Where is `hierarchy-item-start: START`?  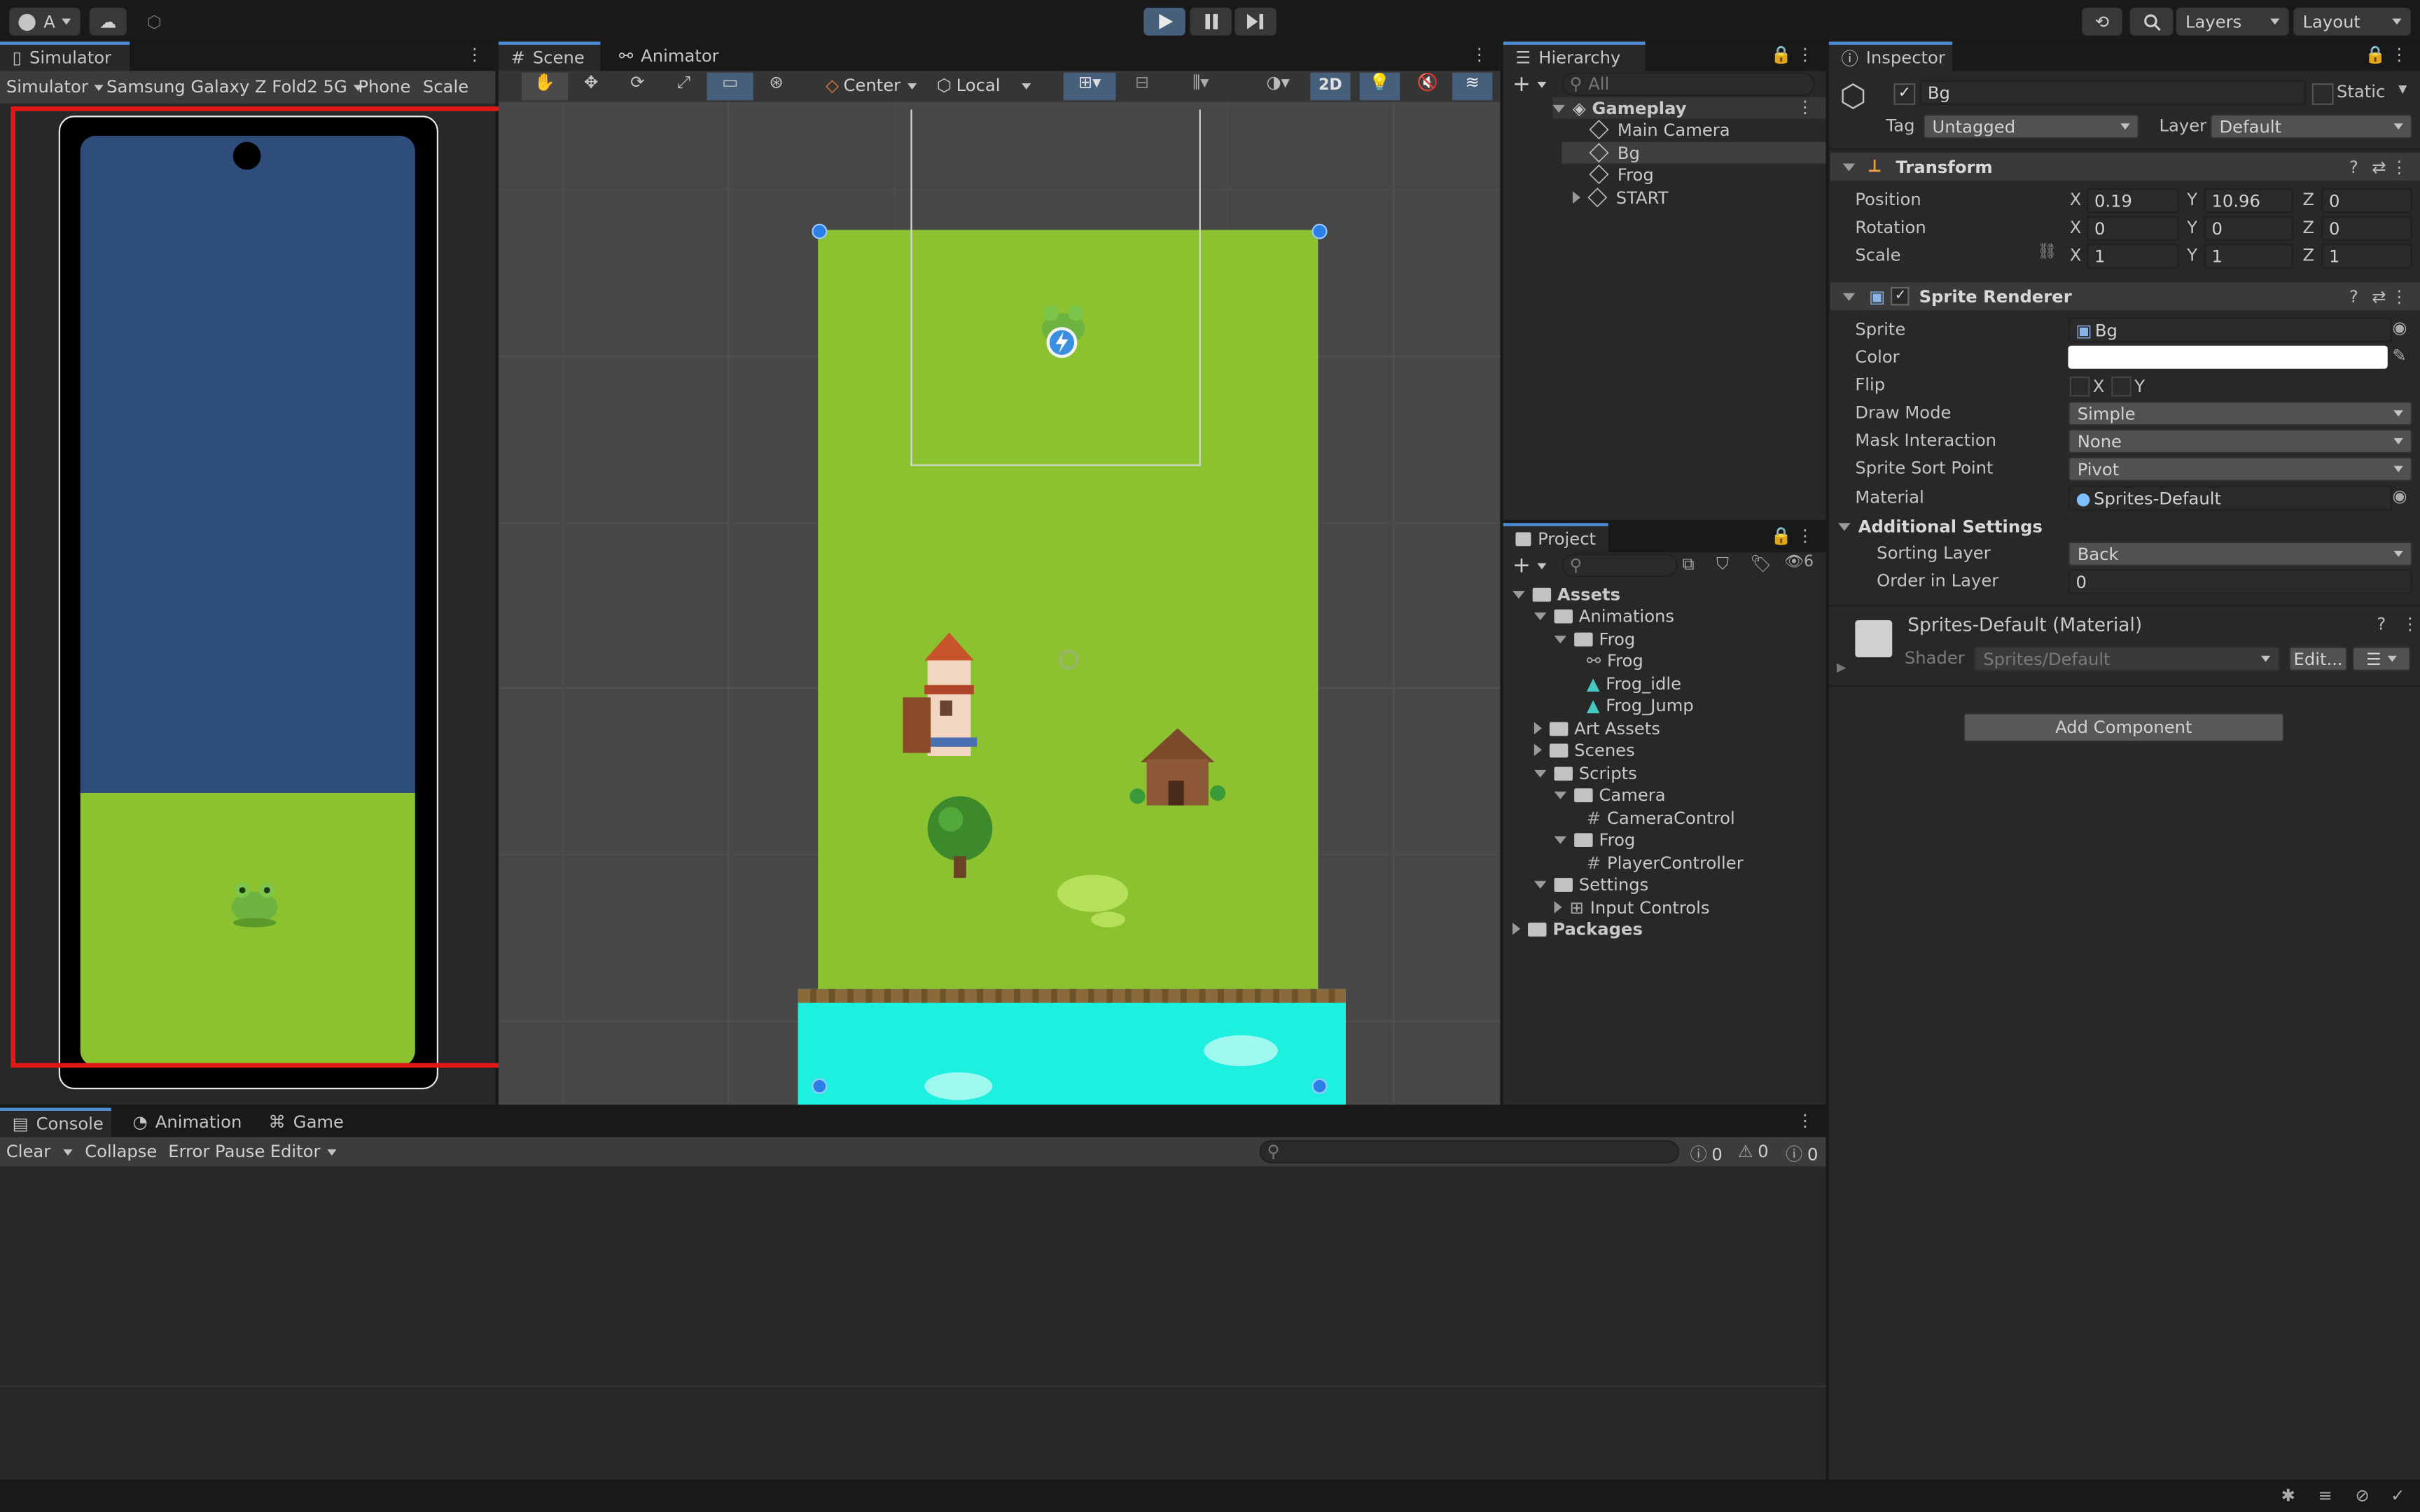
hierarchy-item-start: START is located at coordinates (1620, 198).